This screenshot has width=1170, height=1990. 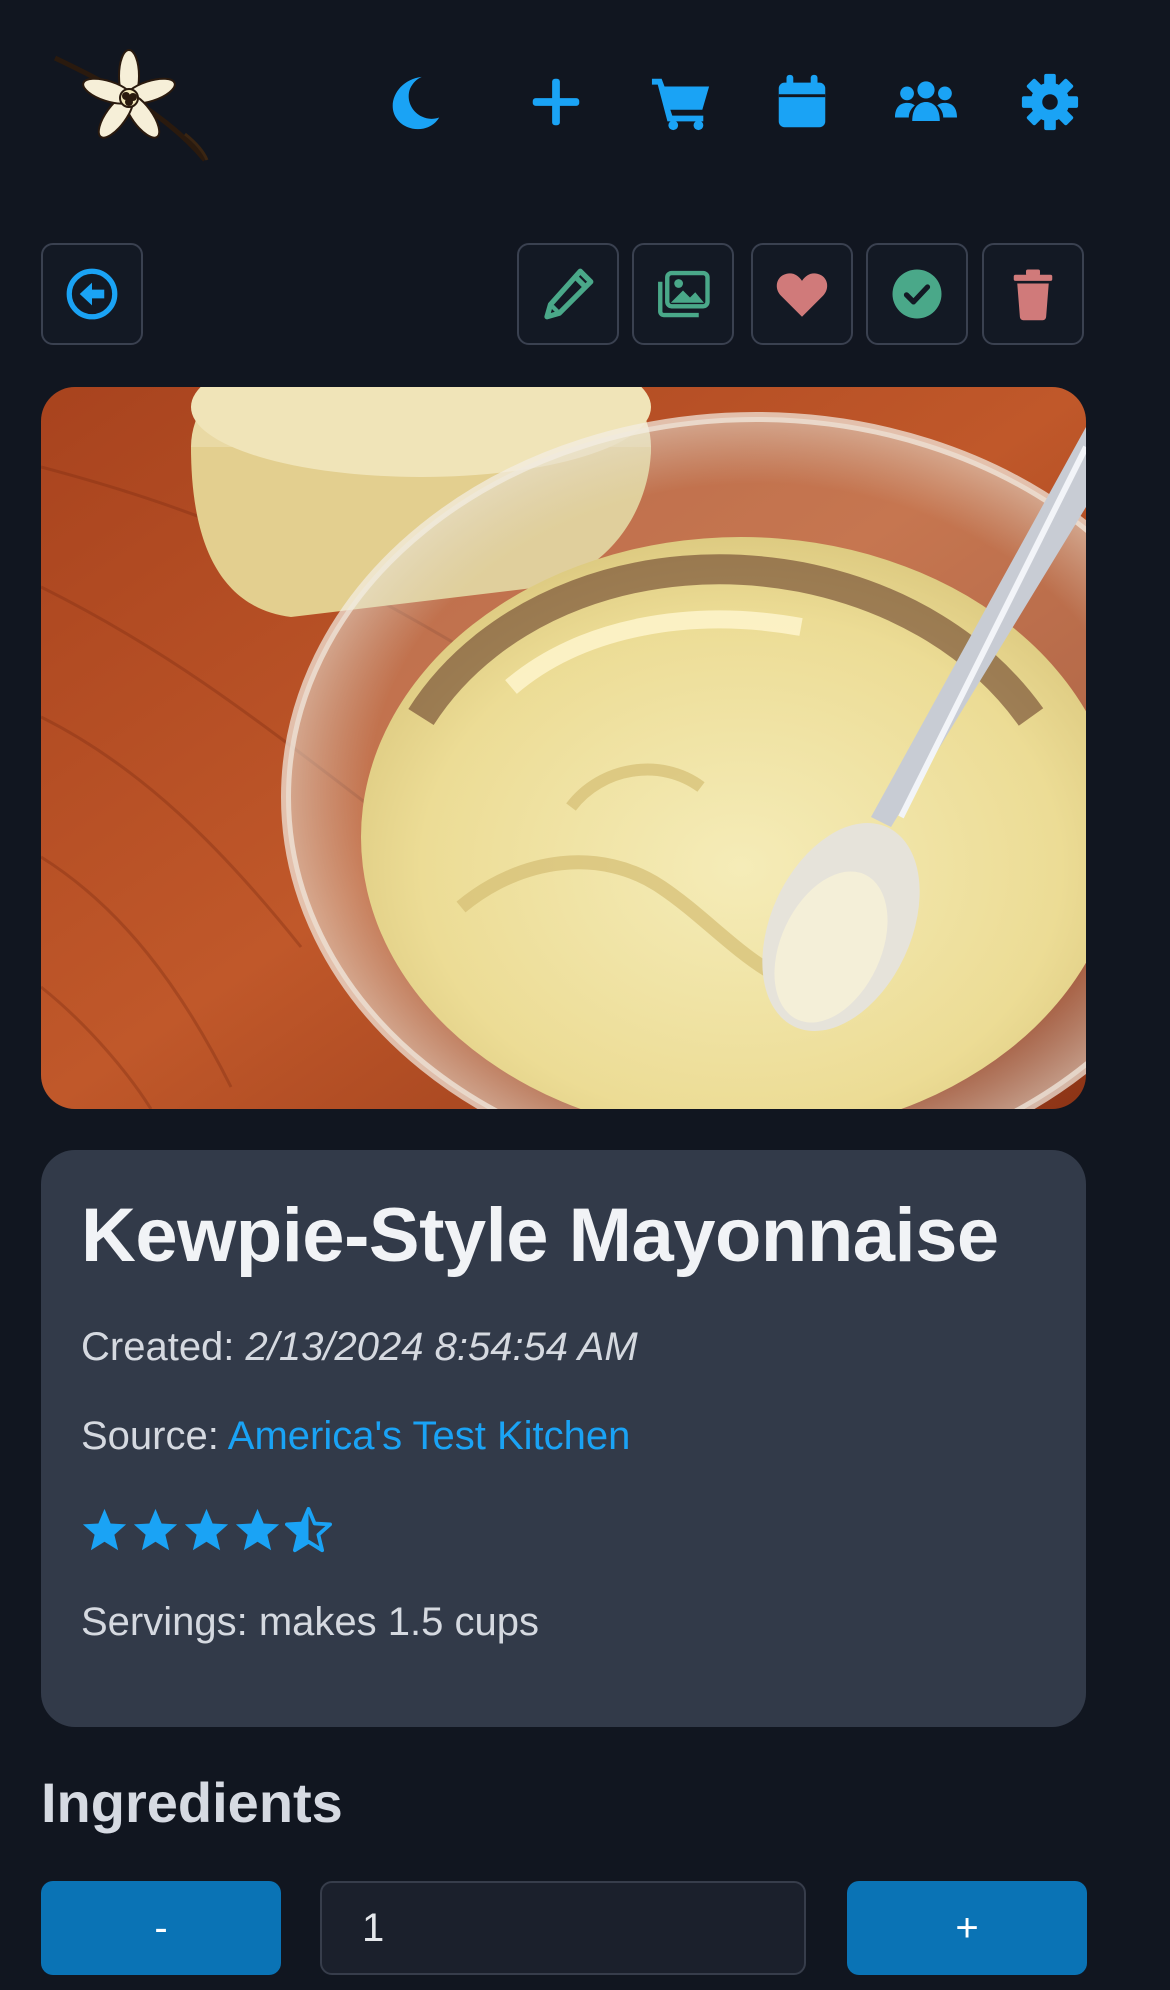 I want to click on source-row: Source: America's Test Kitchen, so click(x=355, y=1436).